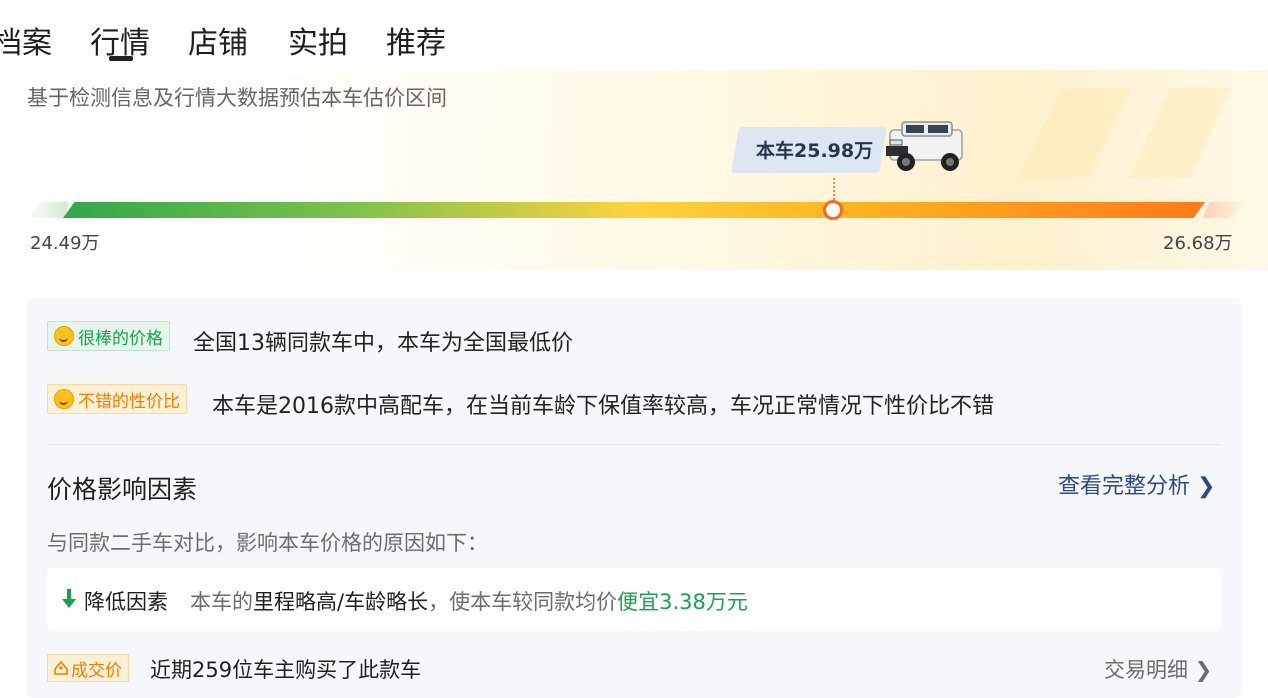 This screenshot has width=1268, height=698. I want to click on min-price-label: 24.49万, so click(65, 243).